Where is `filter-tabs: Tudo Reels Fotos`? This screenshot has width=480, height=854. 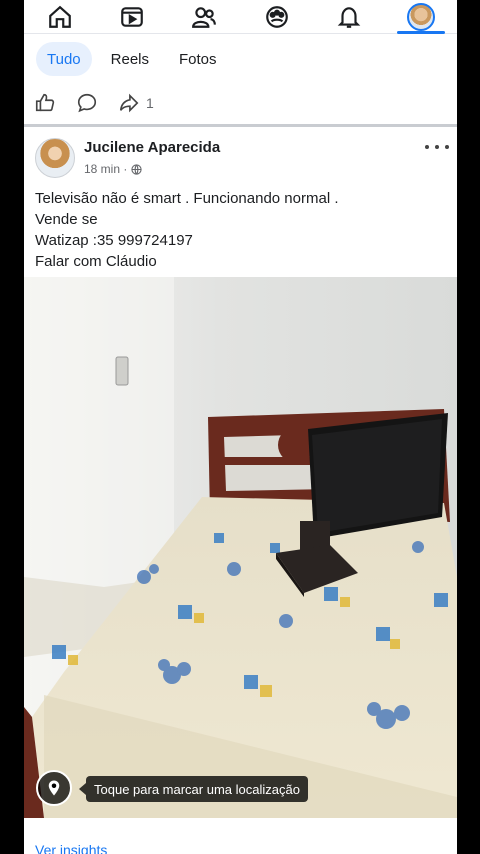 filter-tabs: Tudo Reels Fotos is located at coordinates (132, 59).